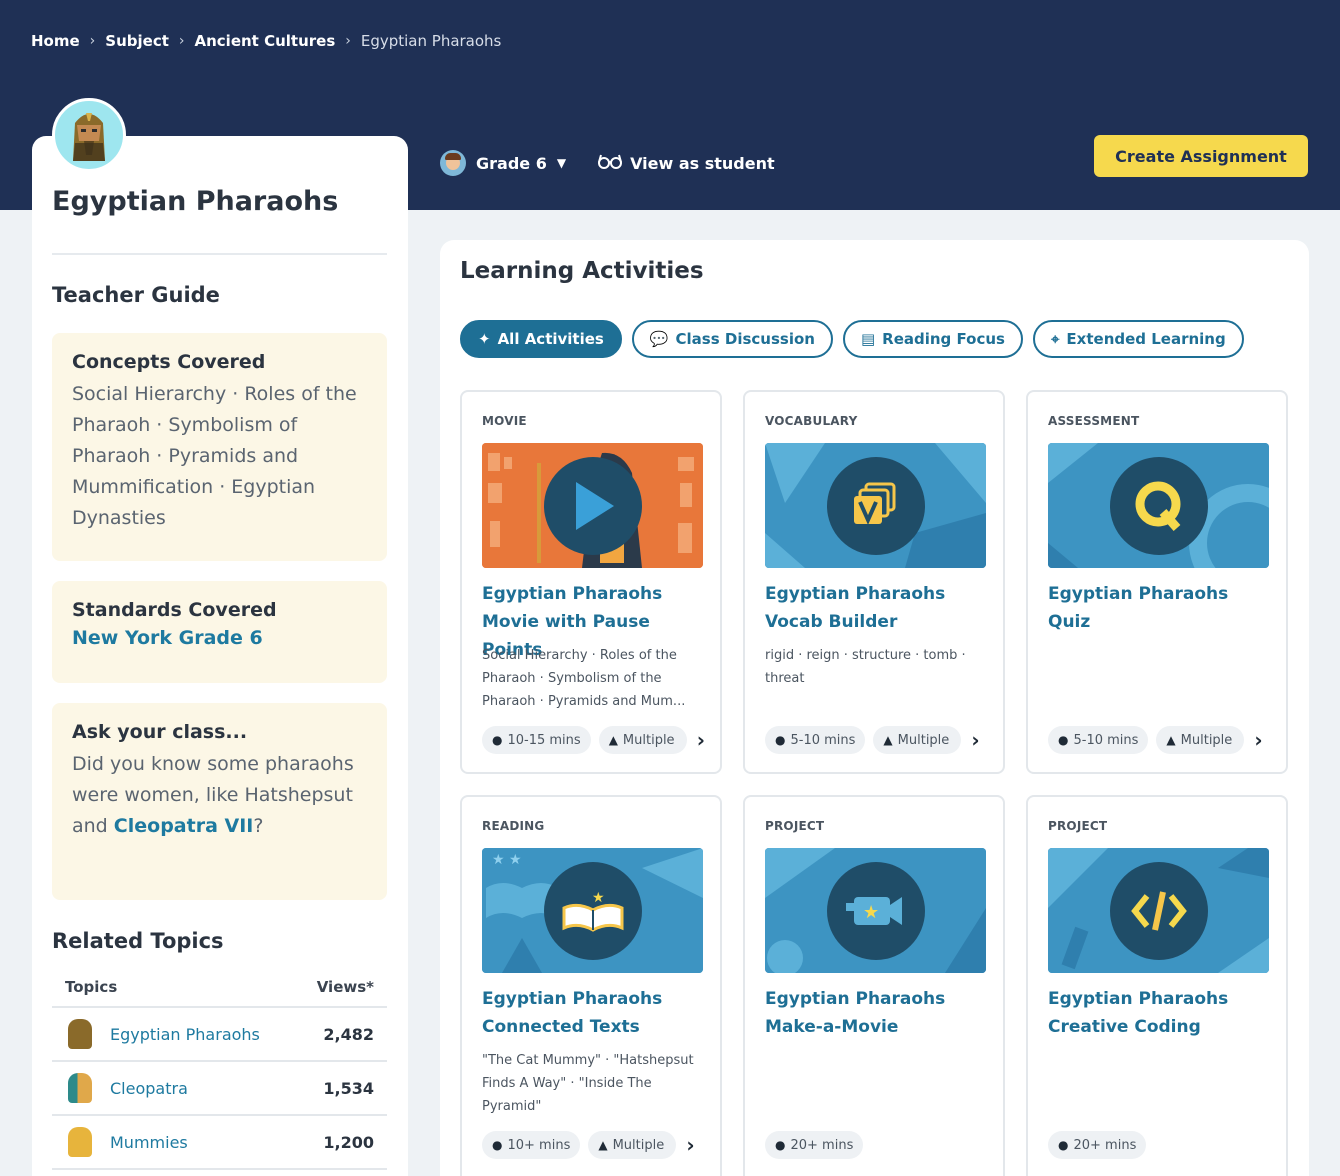 The image size is (1340, 1176). I want to click on activity-title: Egyptian Pharaohs Connected Texts, so click(594, 1013).